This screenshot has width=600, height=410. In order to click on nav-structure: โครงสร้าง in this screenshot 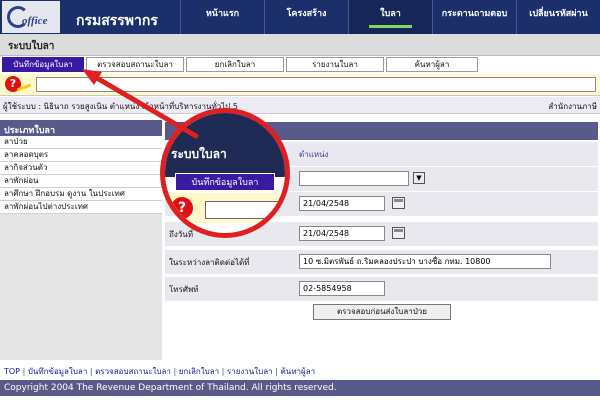, I will do `click(306, 17)`.